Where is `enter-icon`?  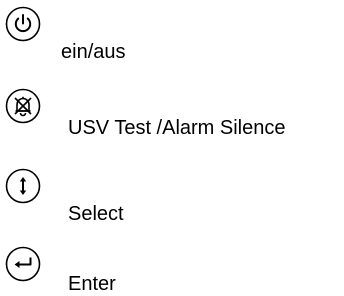
enter-icon is located at coordinates (23, 264).